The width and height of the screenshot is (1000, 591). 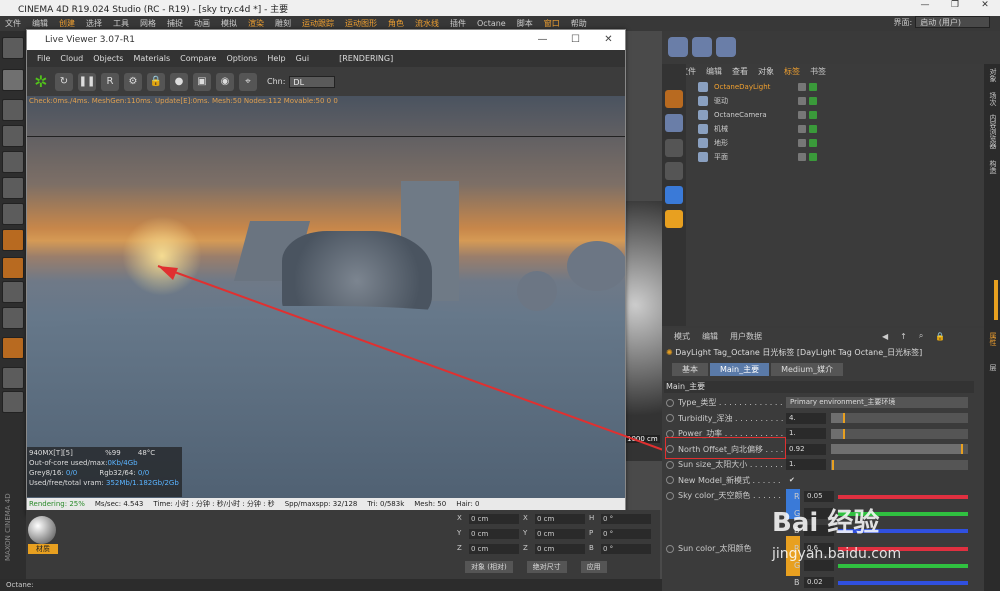 I want to click on param-value: 4., so click(x=806, y=418).